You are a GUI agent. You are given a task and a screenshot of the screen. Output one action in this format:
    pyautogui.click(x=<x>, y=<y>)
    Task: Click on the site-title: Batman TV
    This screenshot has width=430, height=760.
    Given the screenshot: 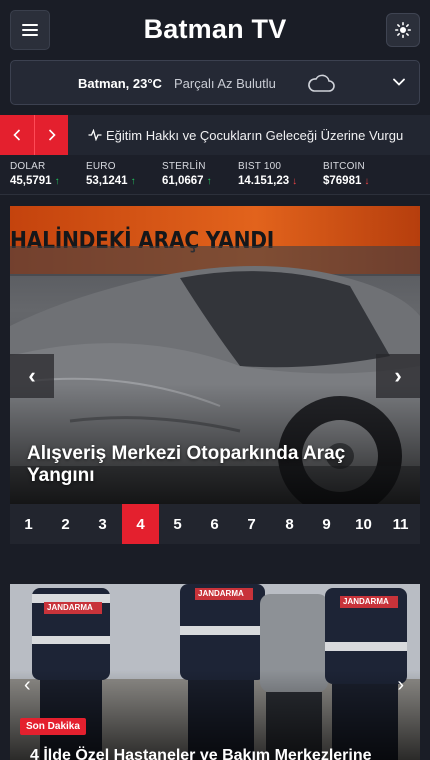 What is the action you would take?
    pyautogui.click(x=215, y=29)
    